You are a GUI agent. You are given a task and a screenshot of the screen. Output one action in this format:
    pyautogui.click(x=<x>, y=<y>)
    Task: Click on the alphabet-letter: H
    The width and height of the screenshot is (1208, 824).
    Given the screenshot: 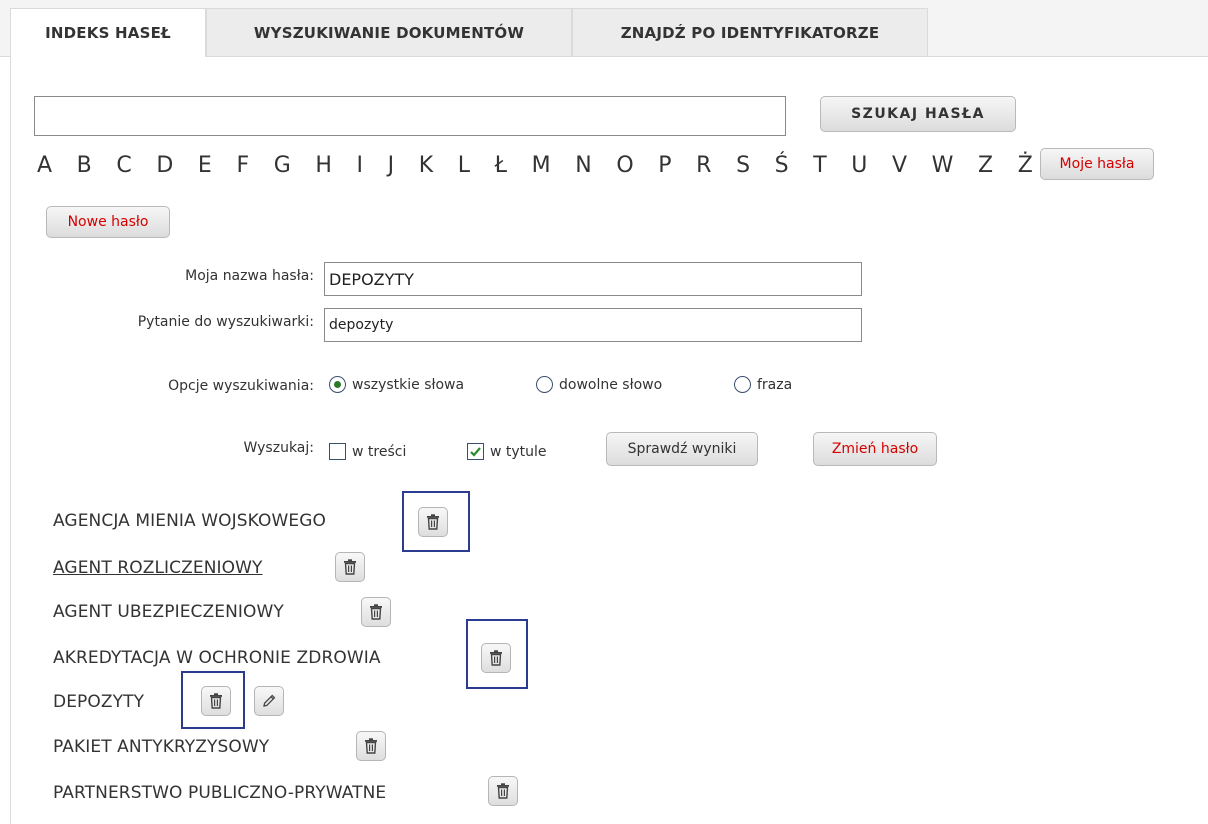 What is the action you would take?
    pyautogui.click(x=323, y=165)
    